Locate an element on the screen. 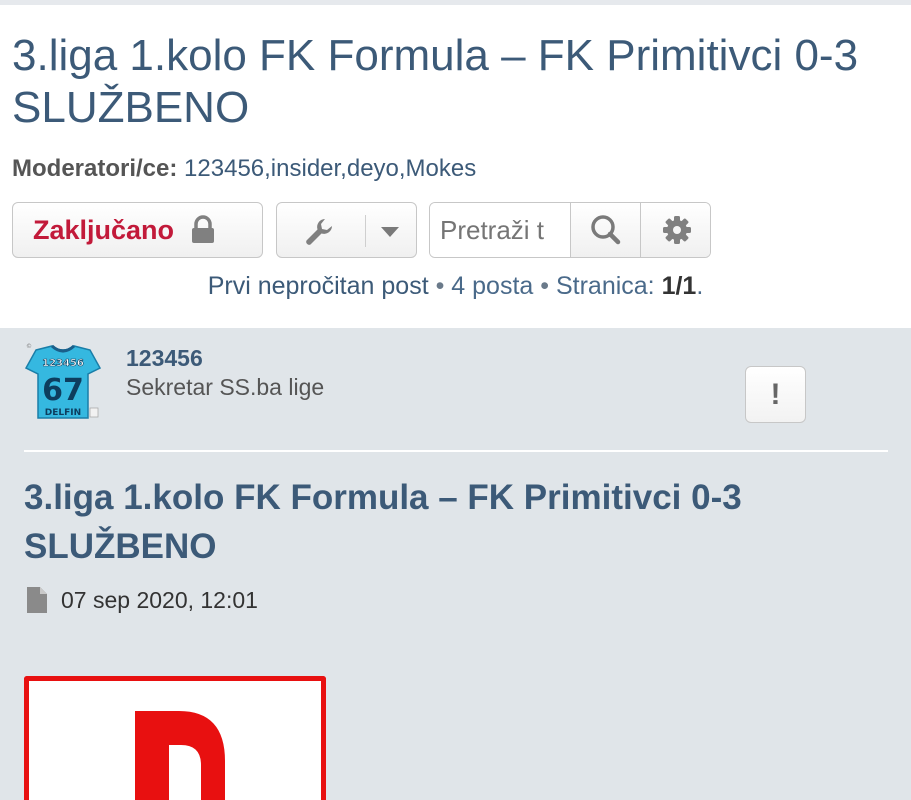 This screenshot has width=911, height=800. post-author: 123456 is located at coordinates (164, 358).